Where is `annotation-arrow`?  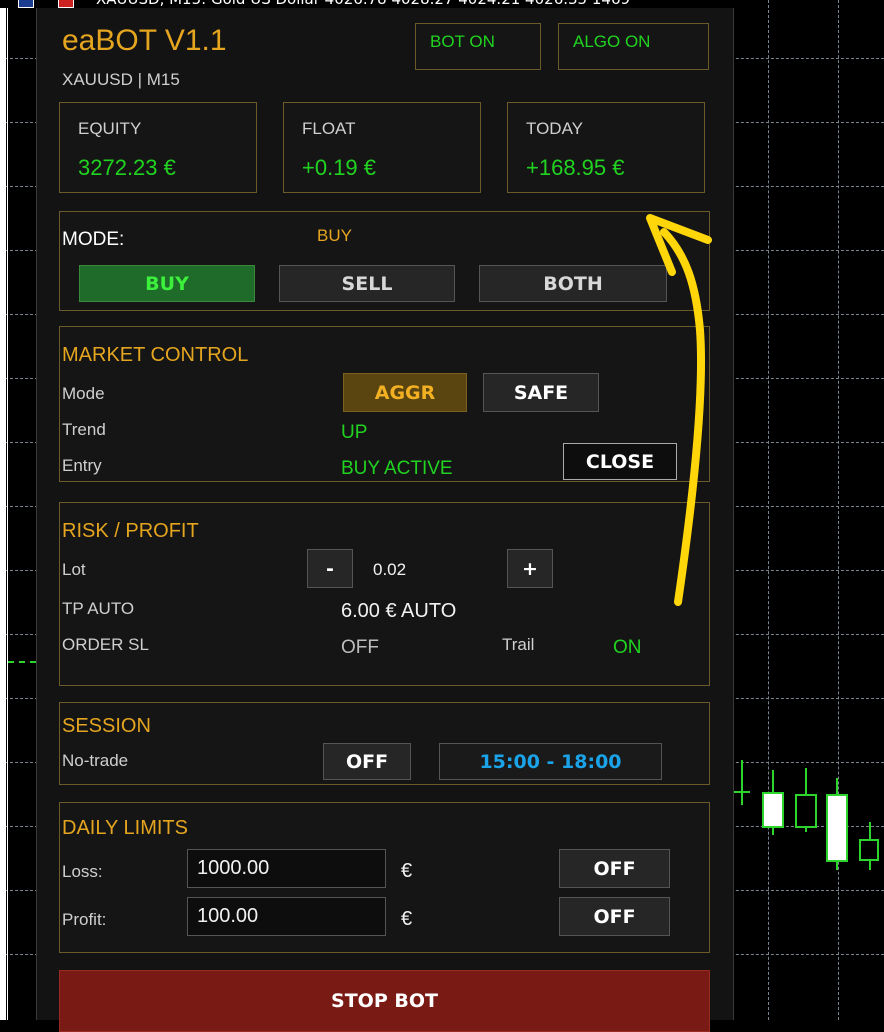
annotation-arrow is located at coordinates (679, 410).